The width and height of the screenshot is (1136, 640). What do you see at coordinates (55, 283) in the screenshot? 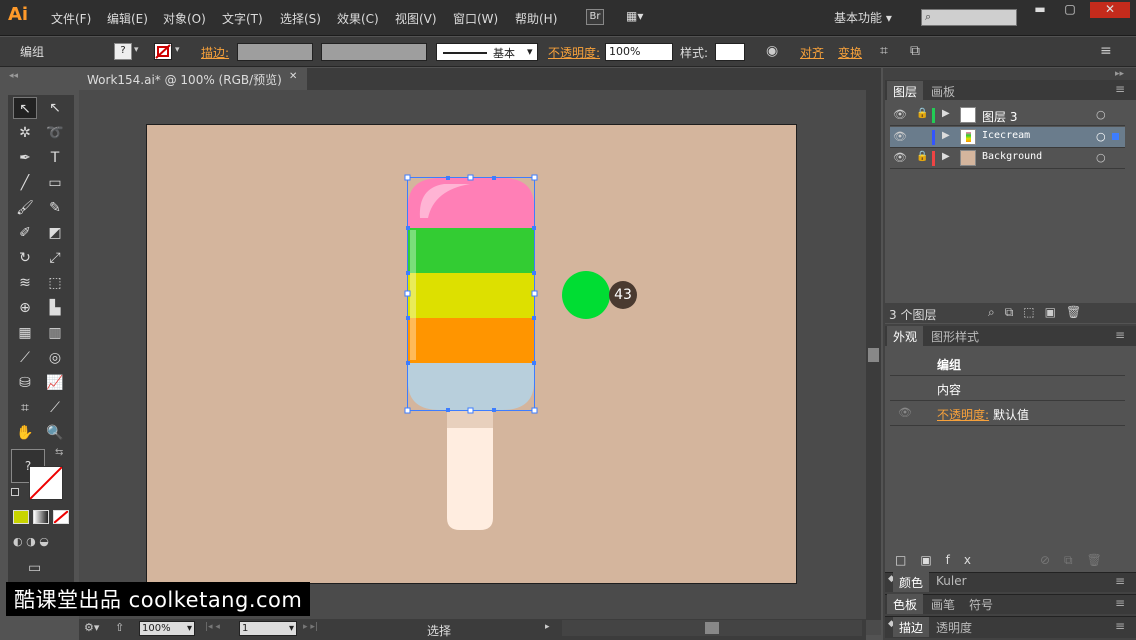
I see `free-transform-tool-icon: ⬚` at bounding box center [55, 283].